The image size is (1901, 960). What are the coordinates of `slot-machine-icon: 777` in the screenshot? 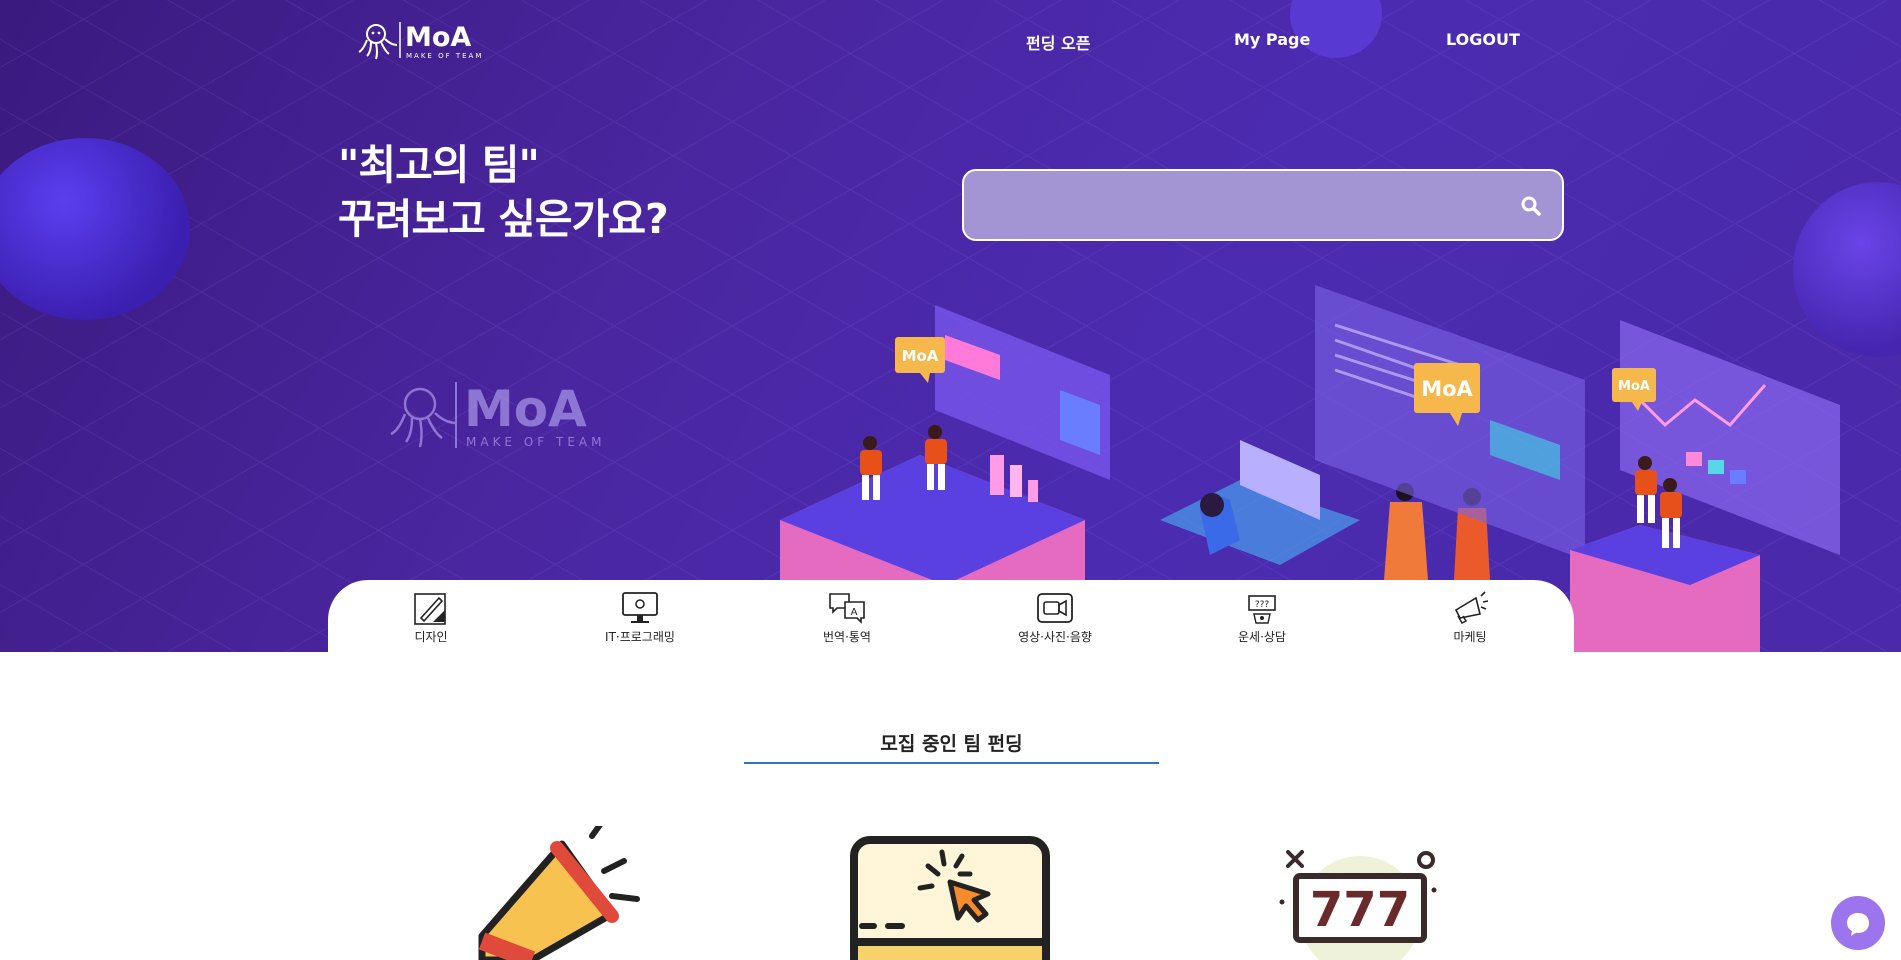 It's located at (1360, 903).